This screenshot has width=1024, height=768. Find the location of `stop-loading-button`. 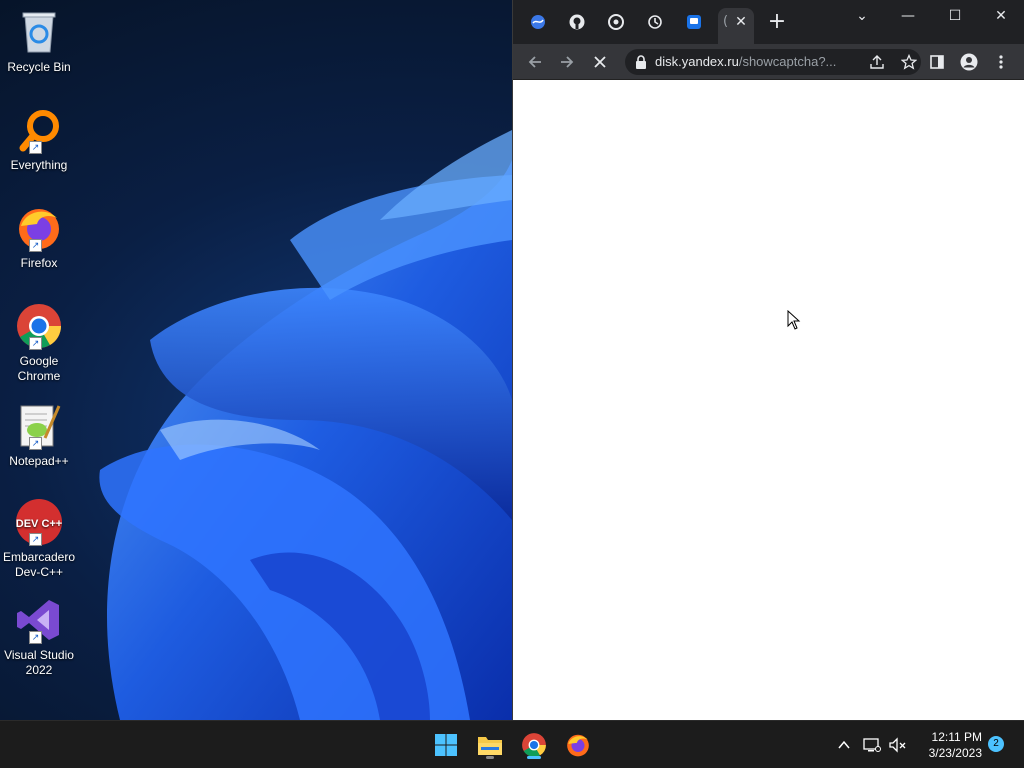

stop-loading-button is located at coordinates (600, 62).